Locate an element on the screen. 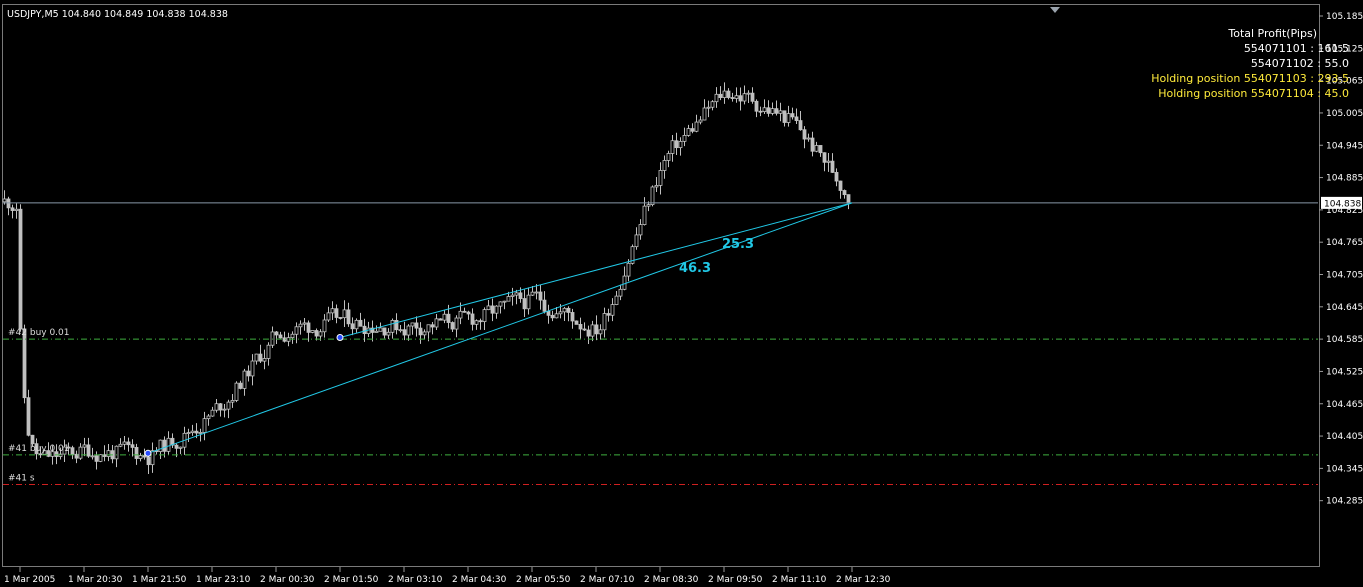  time-tick-label: 2 Mar 00:30 is located at coordinates (287, 580).